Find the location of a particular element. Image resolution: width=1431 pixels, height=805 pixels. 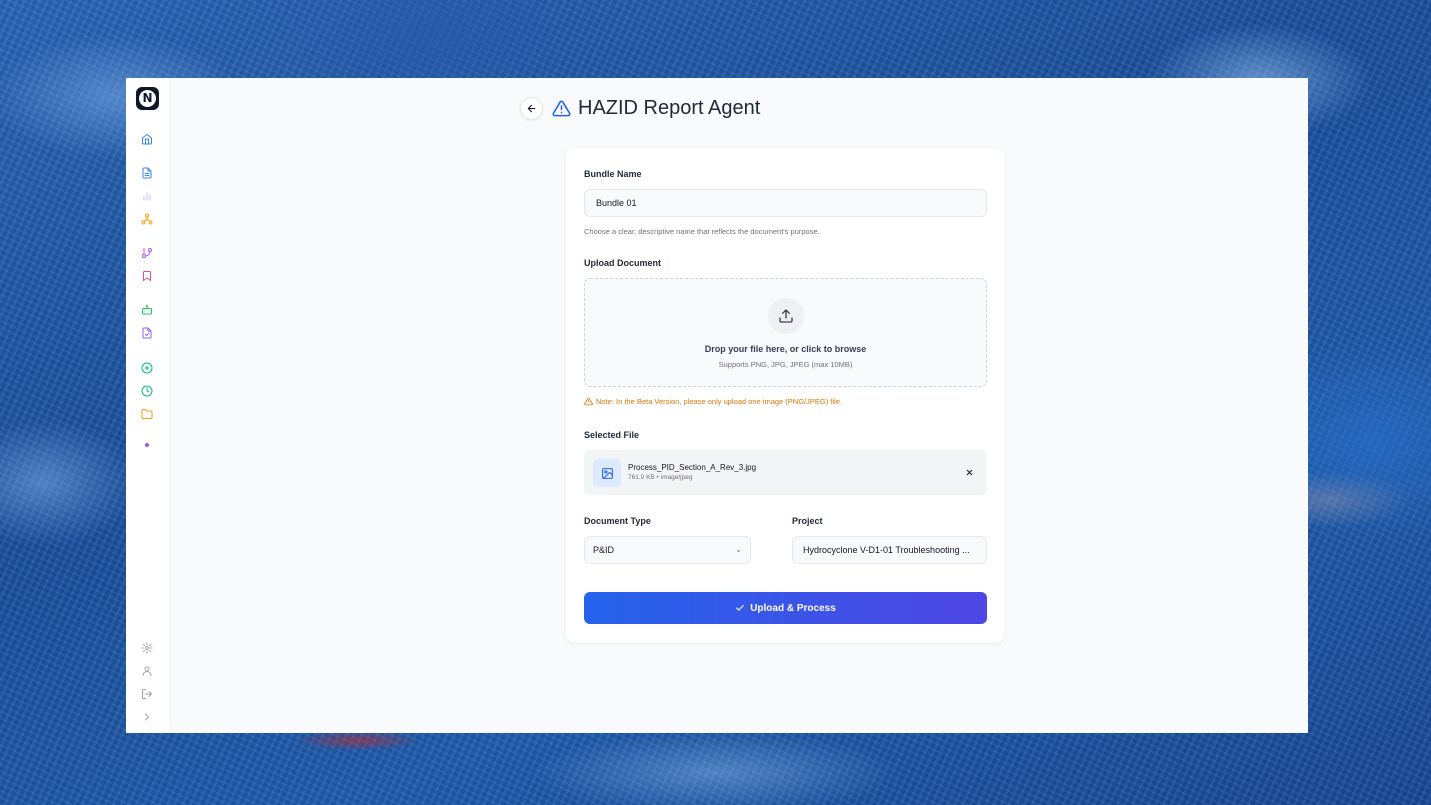

dropzone-title: Drop your file here, or click to browse is located at coordinates (785, 349).